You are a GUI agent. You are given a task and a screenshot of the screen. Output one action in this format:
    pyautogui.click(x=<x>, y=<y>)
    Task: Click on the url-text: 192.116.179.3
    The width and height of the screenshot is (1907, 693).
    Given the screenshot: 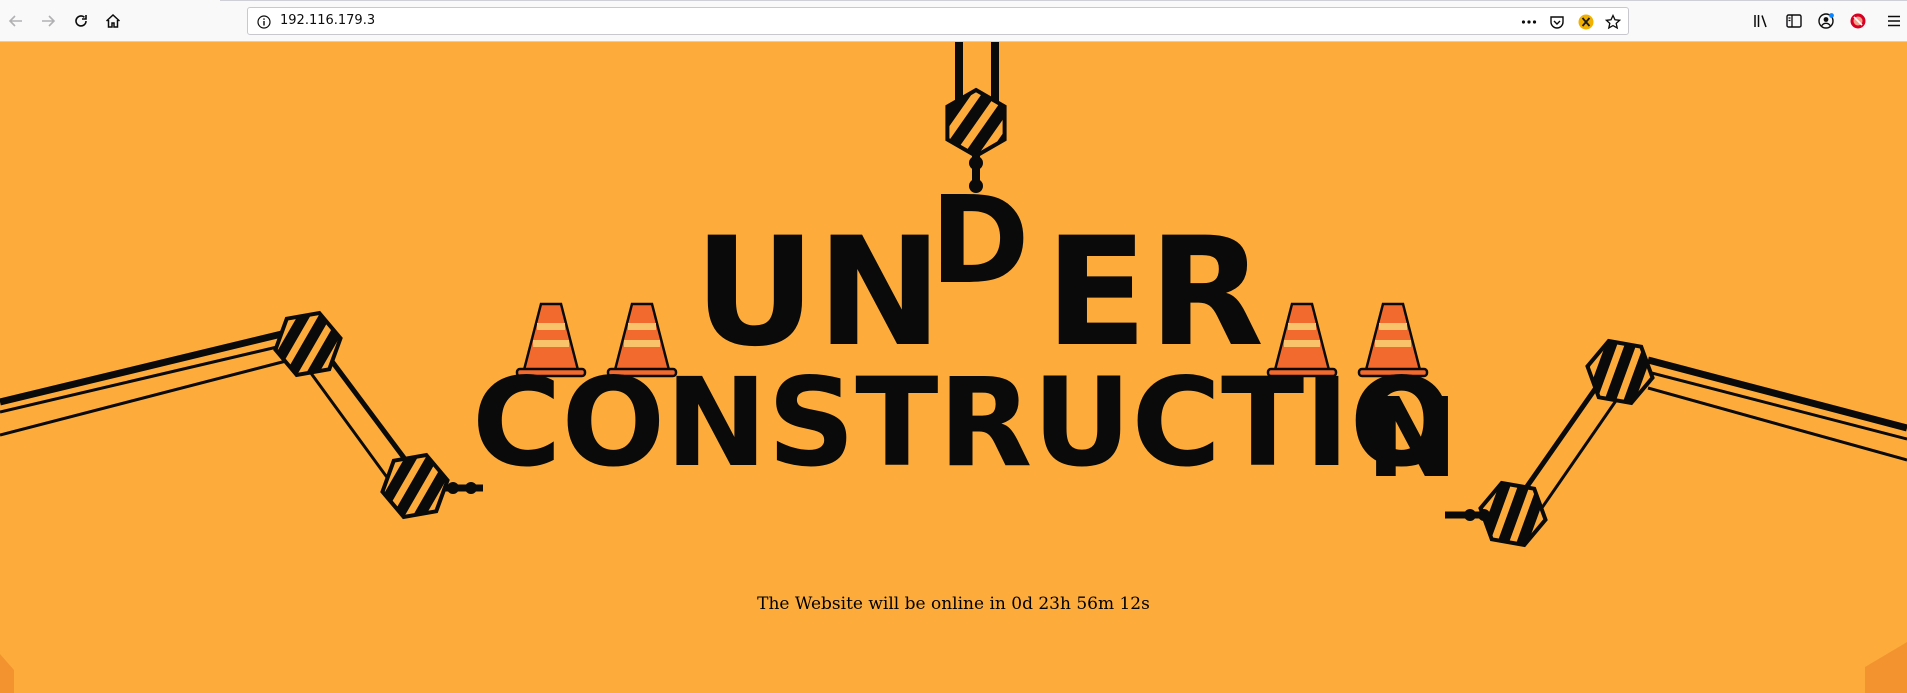 What is the action you would take?
    pyautogui.click(x=327, y=20)
    